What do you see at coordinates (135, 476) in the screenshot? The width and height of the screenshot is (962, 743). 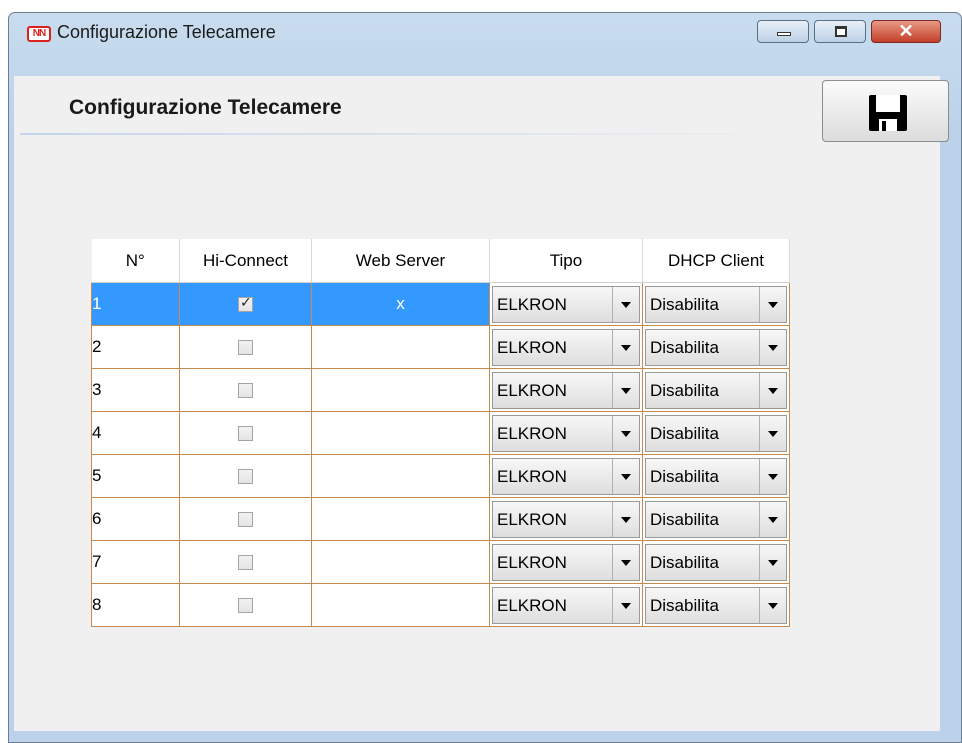 I see `row-number-cell: 5` at bounding box center [135, 476].